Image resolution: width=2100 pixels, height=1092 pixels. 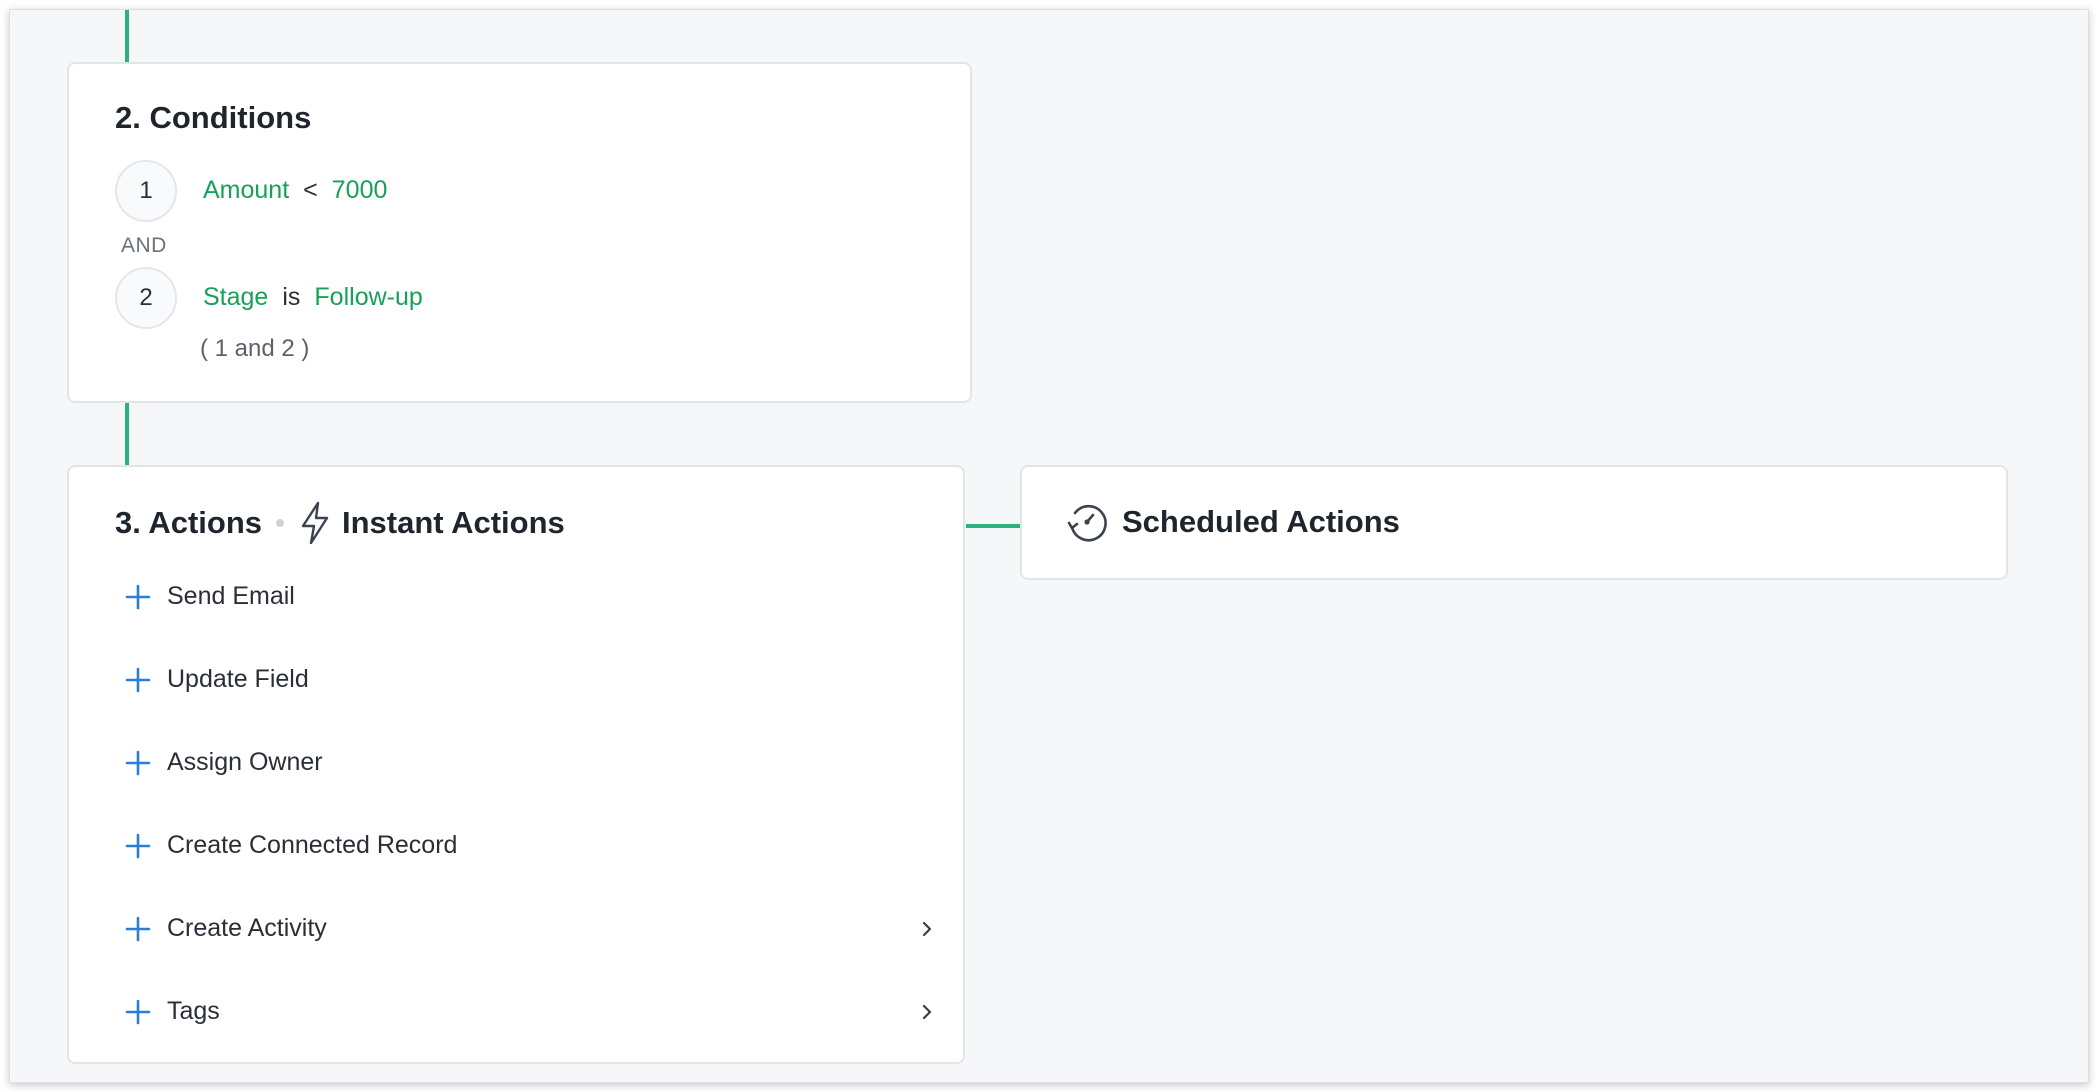 I want to click on action-send-email: Send Email, so click(x=525, y=596).